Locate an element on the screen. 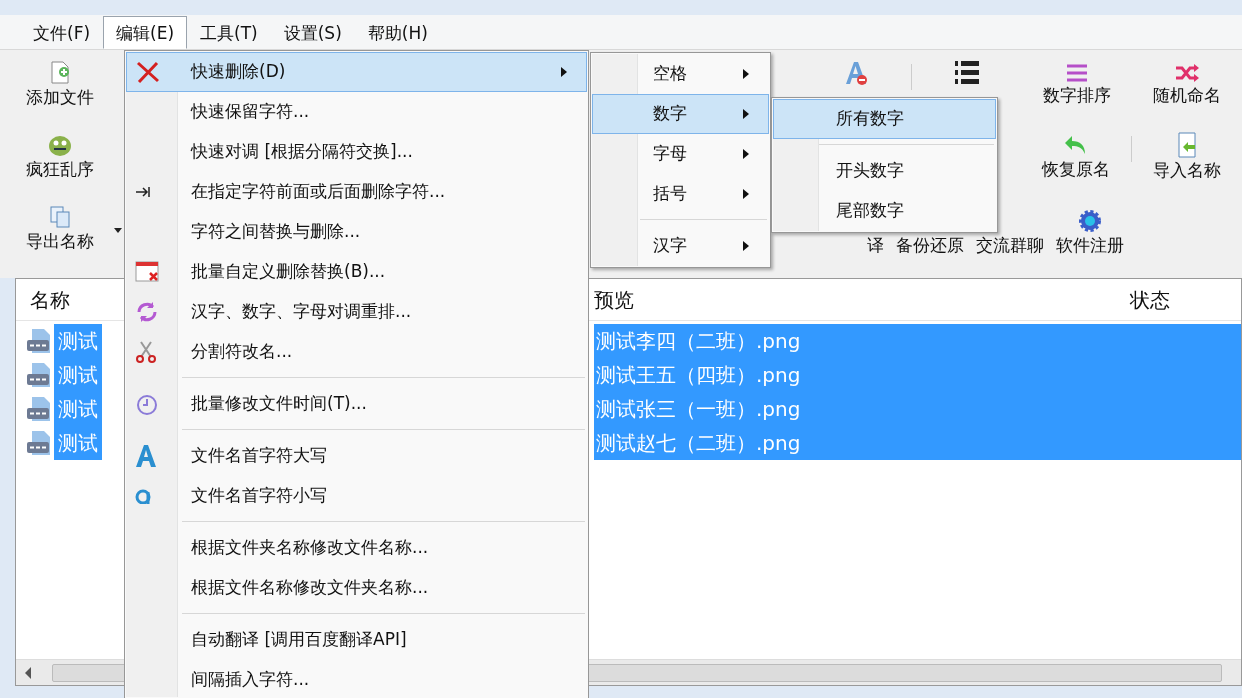 The height and width of the screenshot is (698, 1242). tool-label: 数字排序 is located at coordinates (1077, 96).